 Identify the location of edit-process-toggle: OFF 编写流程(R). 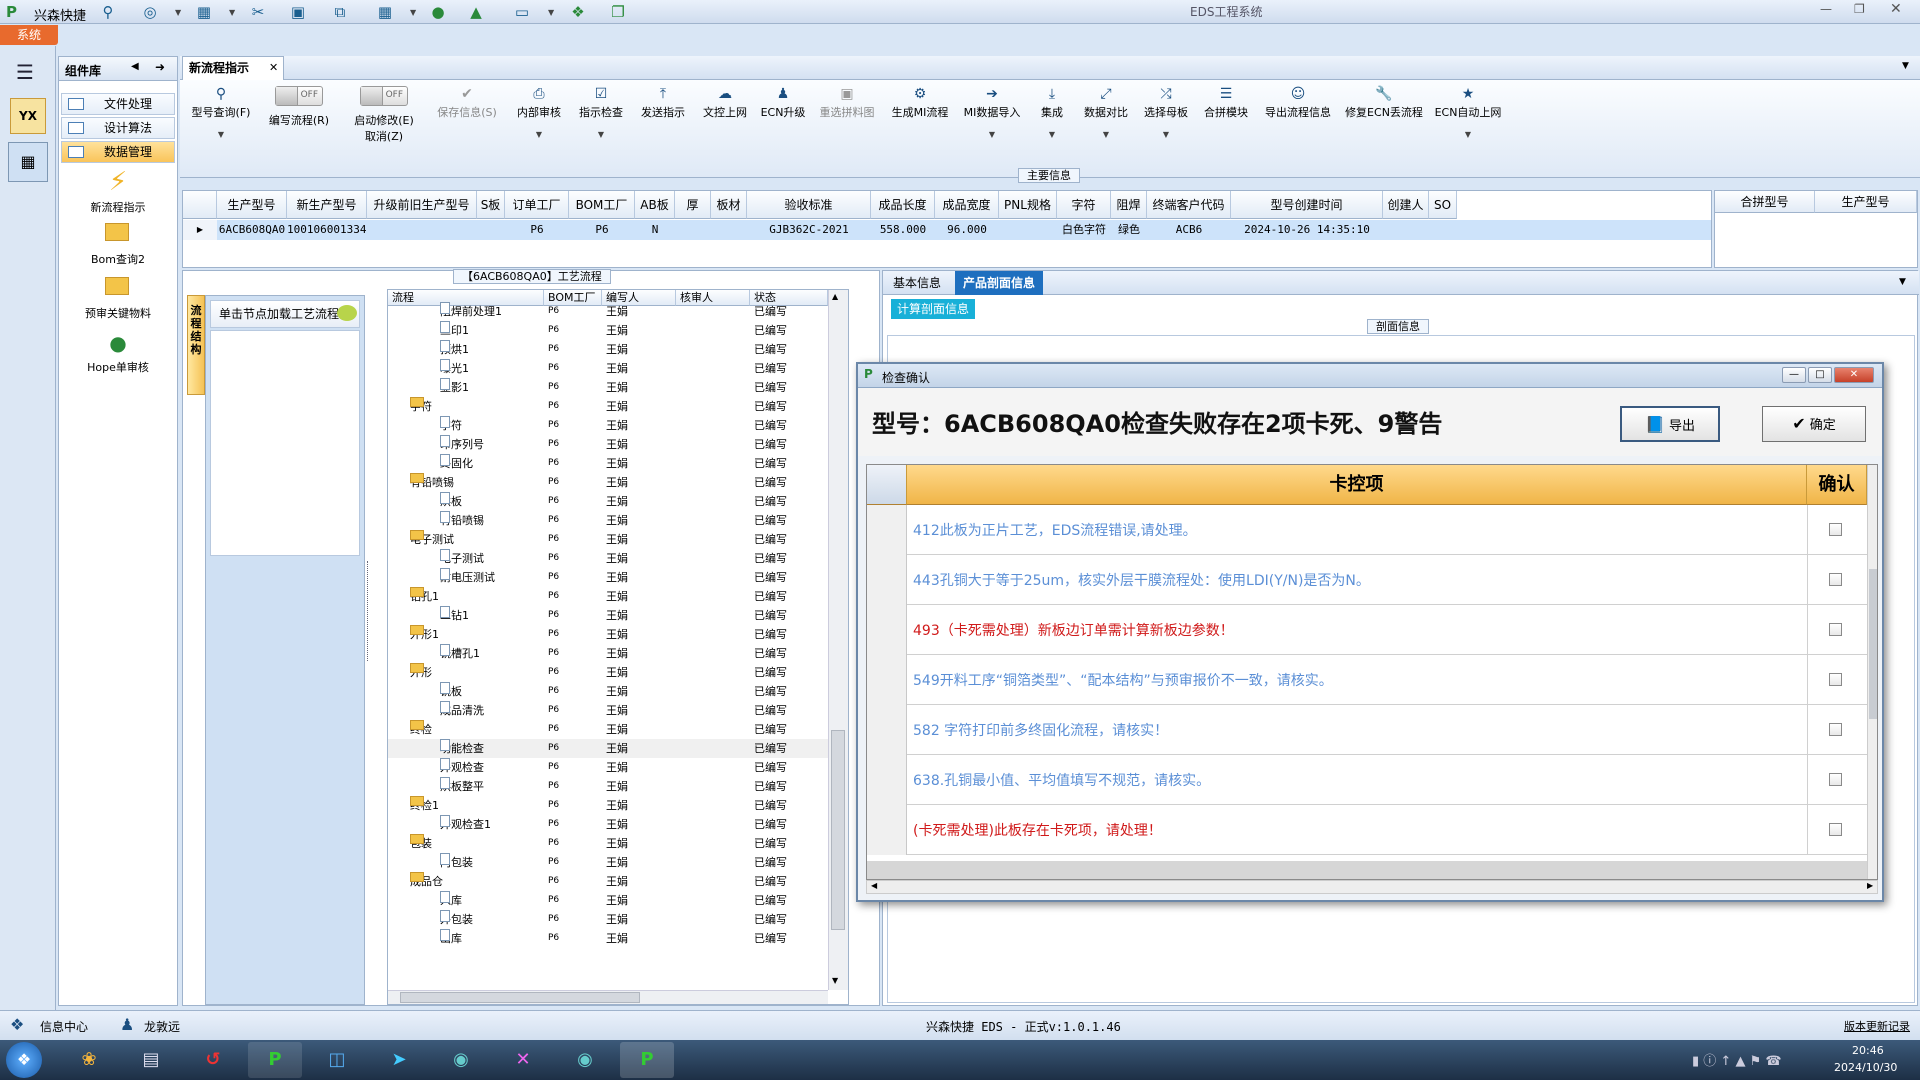
(299, 126).